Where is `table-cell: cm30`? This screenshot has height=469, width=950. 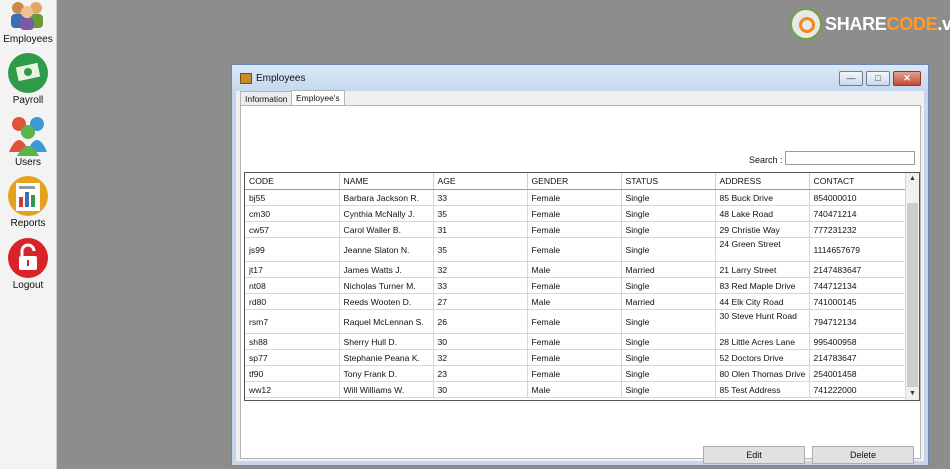
table-cell: cm30 is located at coordinates (292, 213).